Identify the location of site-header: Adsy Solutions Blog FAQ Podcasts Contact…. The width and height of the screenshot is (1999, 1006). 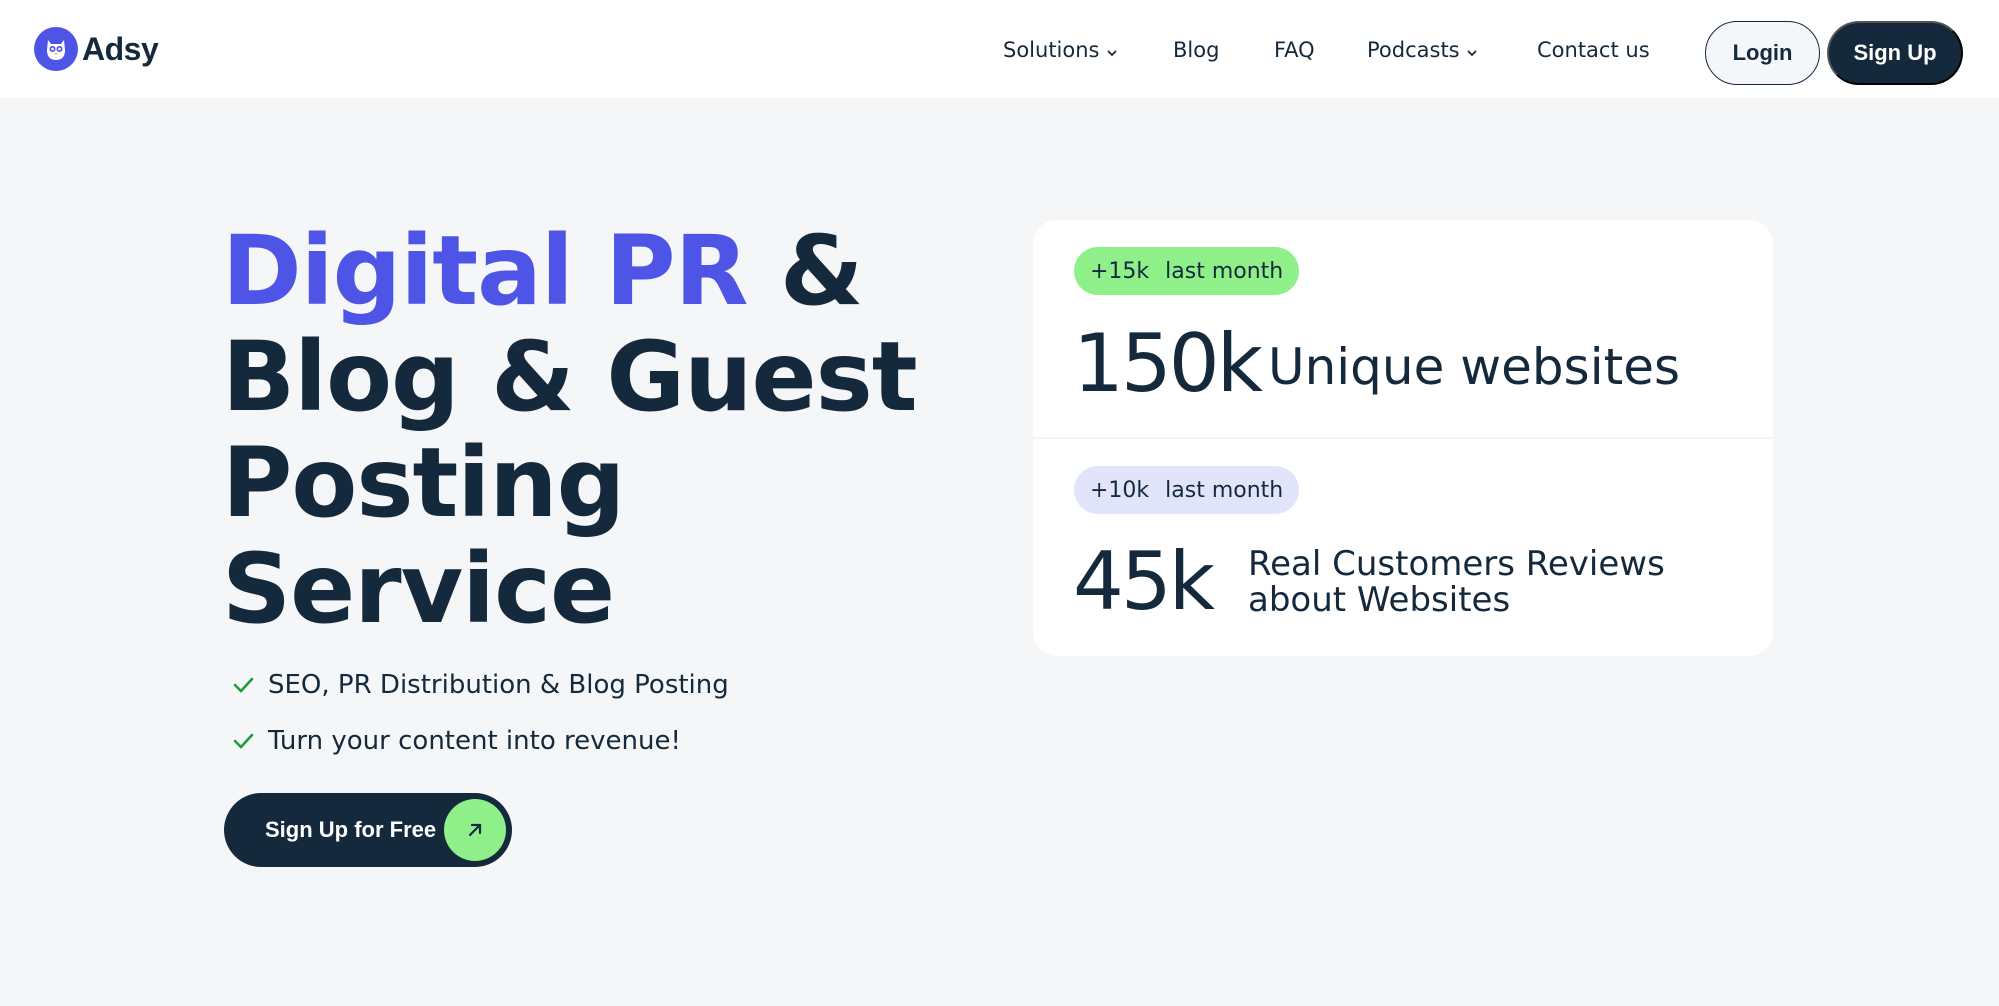
(999, 49).